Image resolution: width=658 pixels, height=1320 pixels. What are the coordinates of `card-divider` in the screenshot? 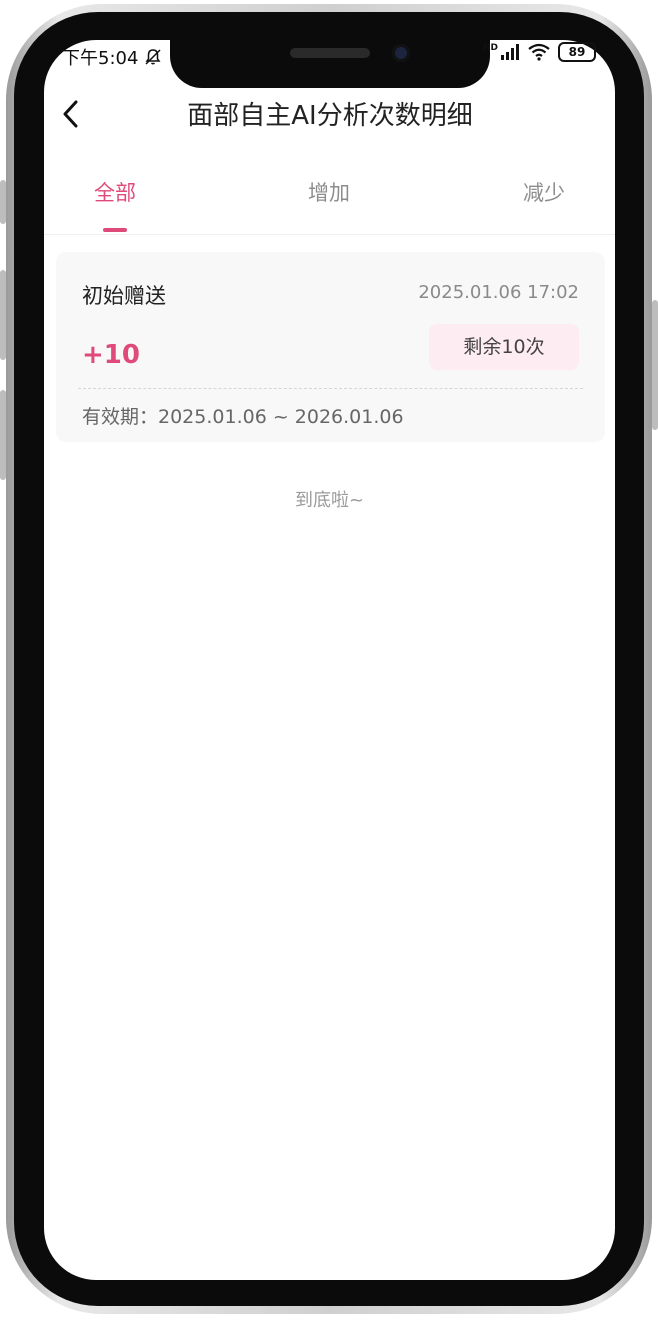 It's located at (330, 388).